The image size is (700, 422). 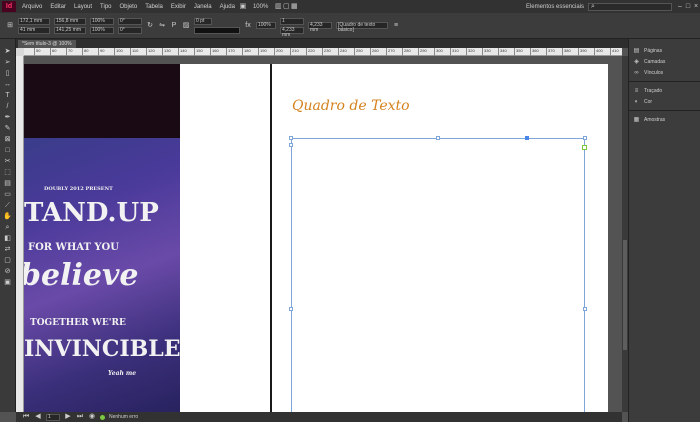 I want to click on shear-field: 0°, so click(x=130, y=30).